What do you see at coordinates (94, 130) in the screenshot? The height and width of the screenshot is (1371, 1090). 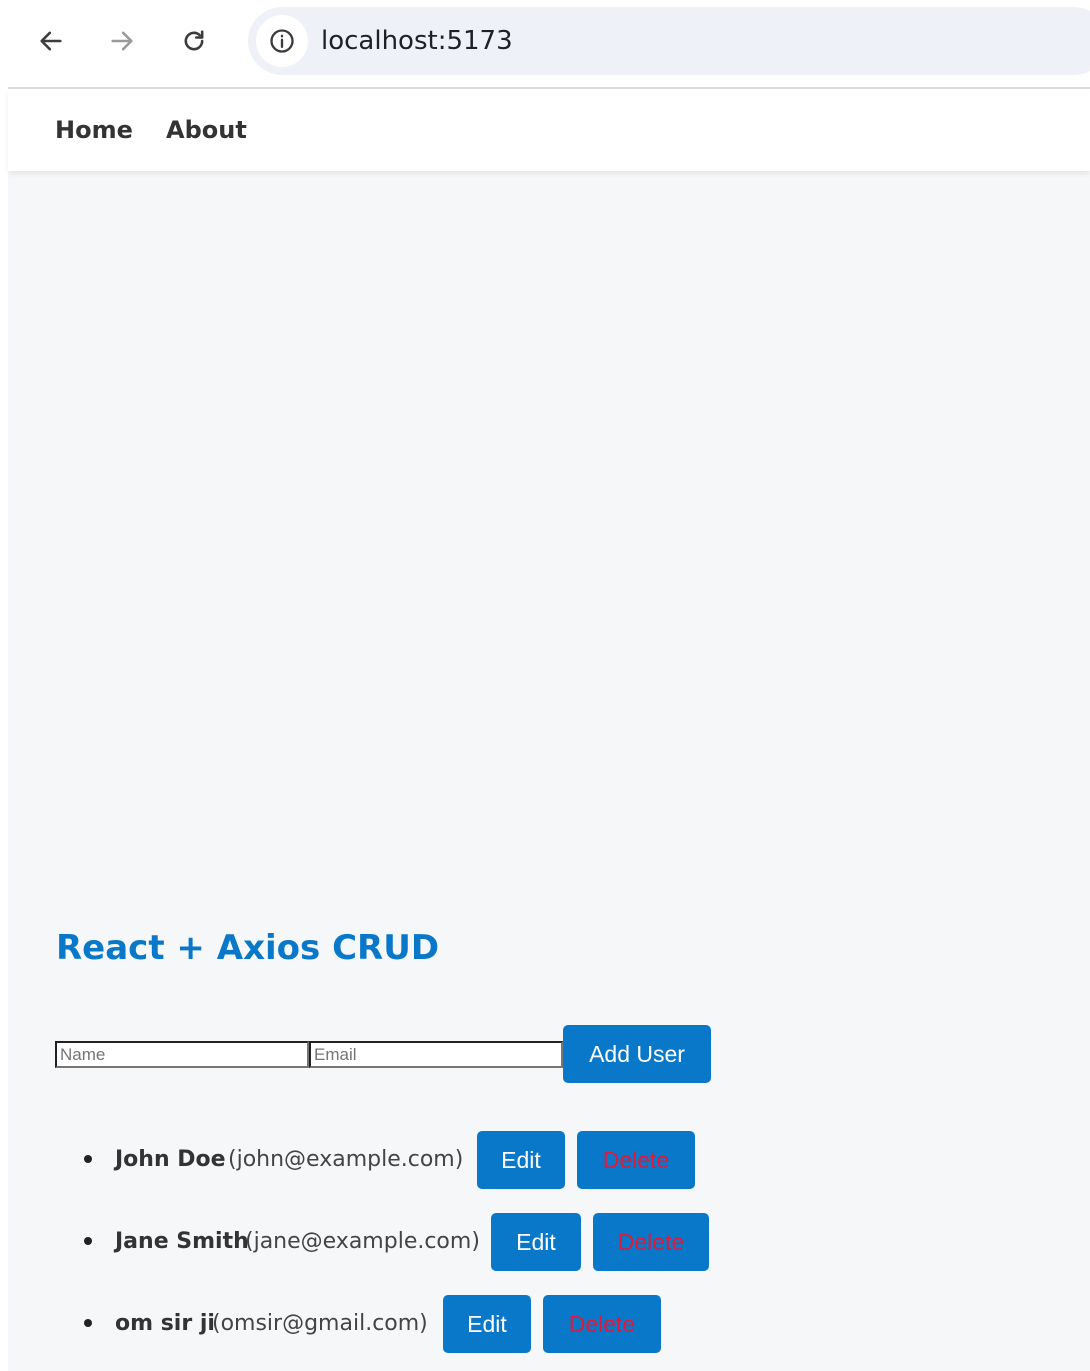 I see `nav-link-home: Home` at bounding box center [94, 130].